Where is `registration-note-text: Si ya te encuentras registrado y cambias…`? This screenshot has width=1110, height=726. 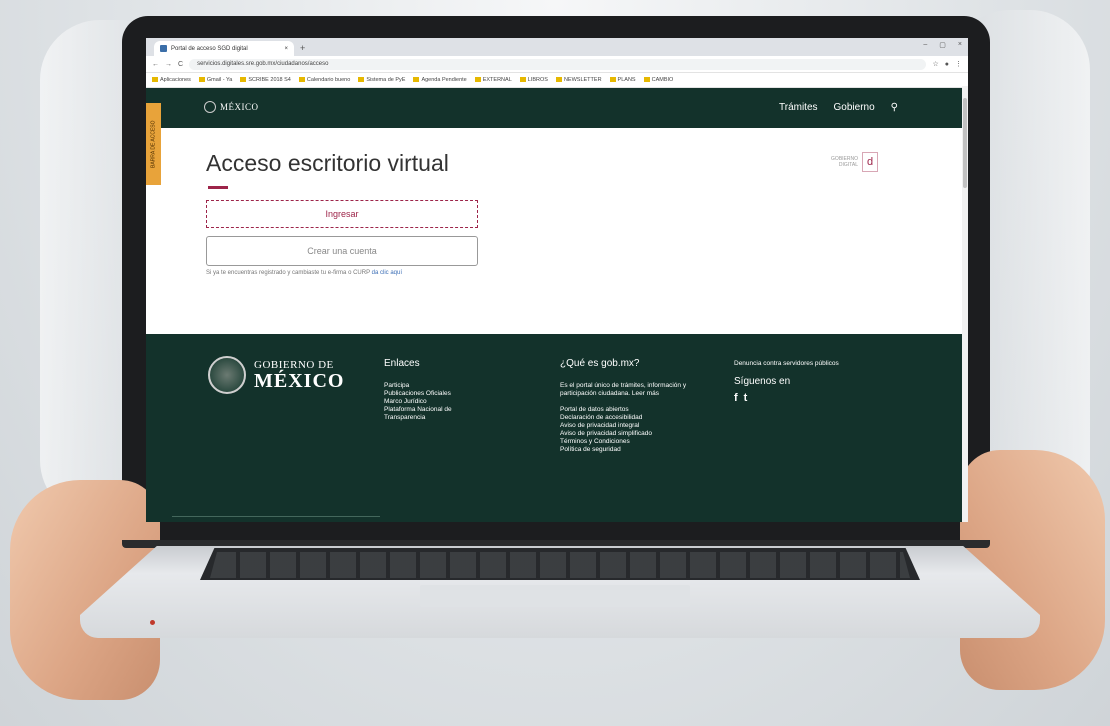 registration-note-text: Si ya te encuentras registrado y cambias… is located at coordinates (289, 273).